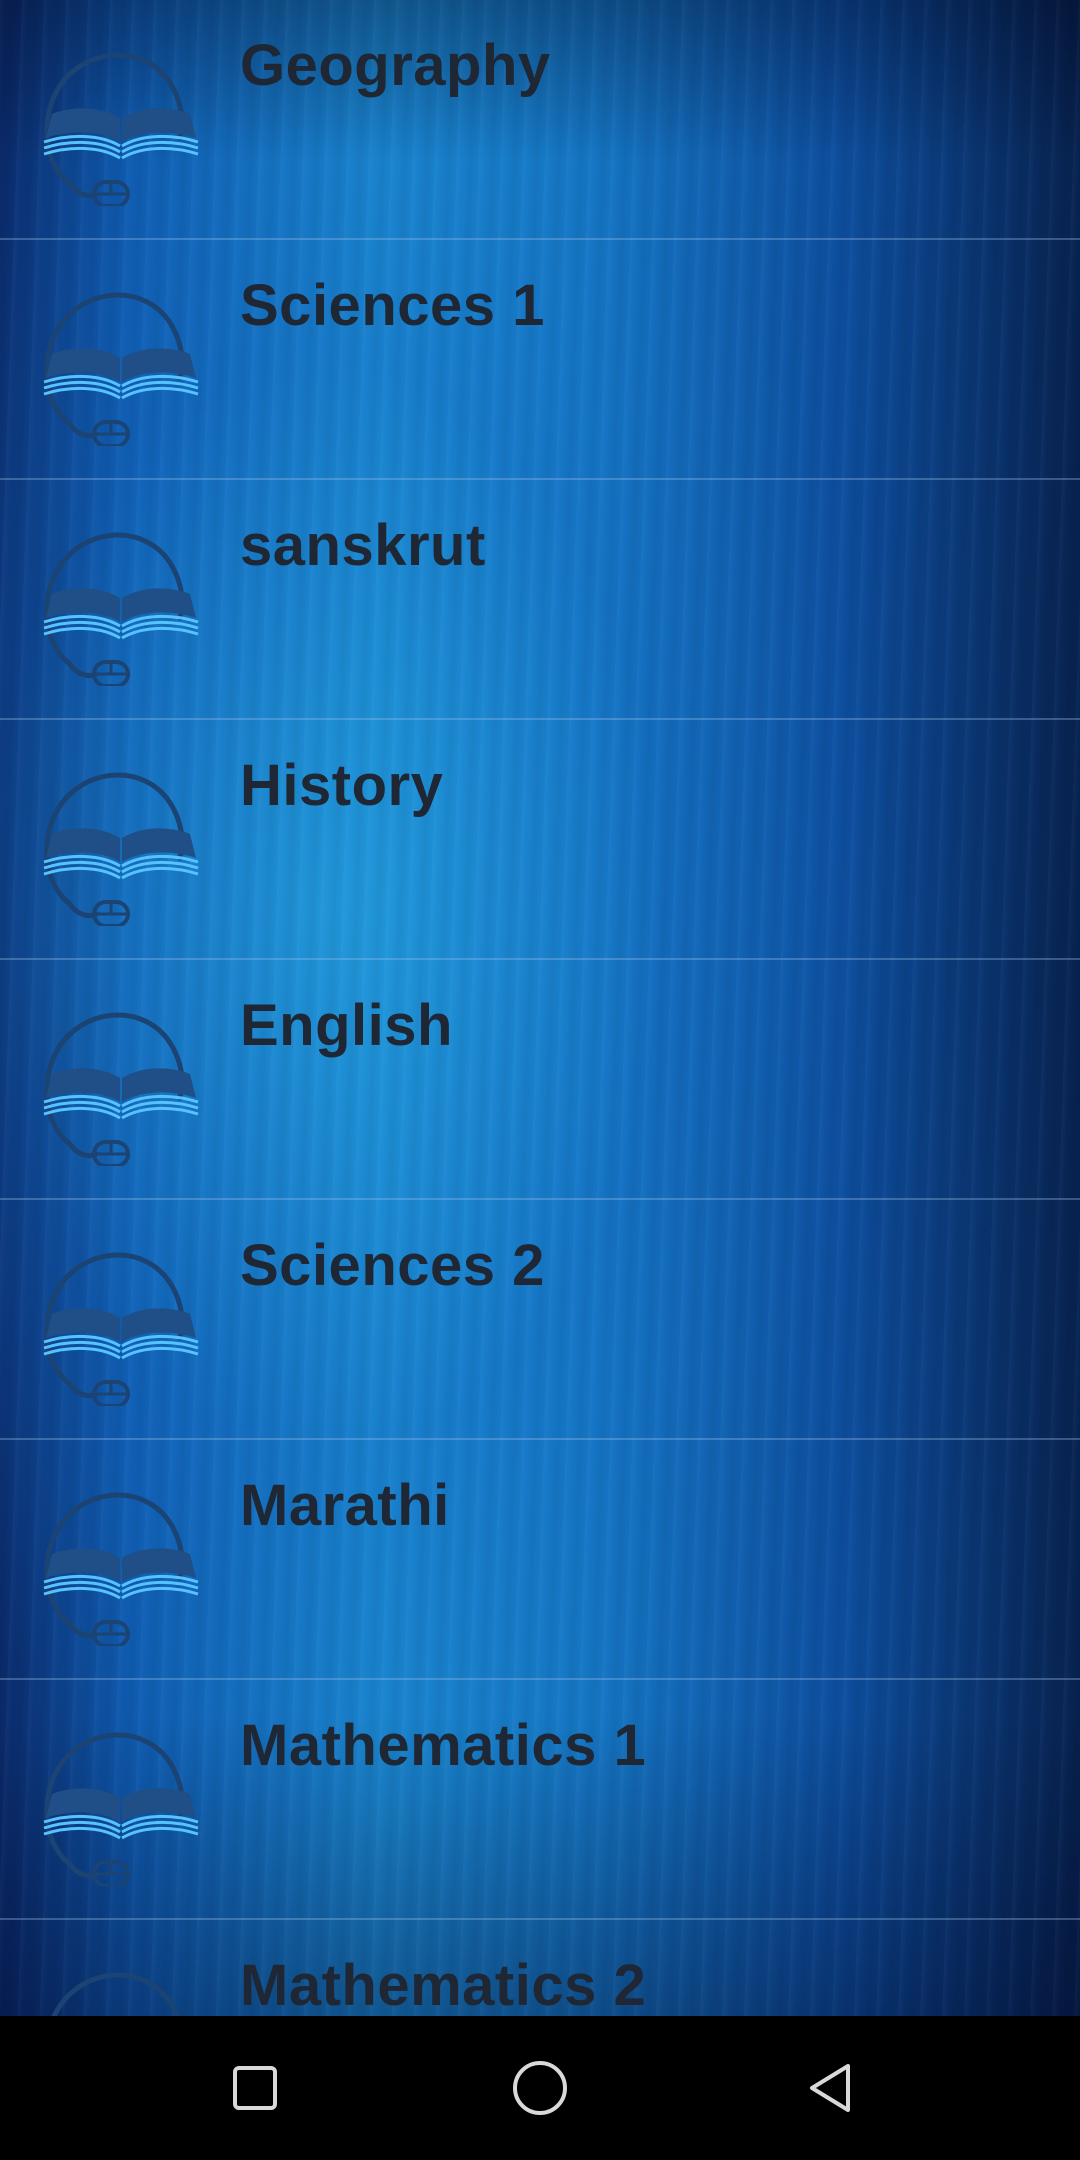 The image size is (1080, 2160). I want to click on list-item-english: English, so click(540, 1080).